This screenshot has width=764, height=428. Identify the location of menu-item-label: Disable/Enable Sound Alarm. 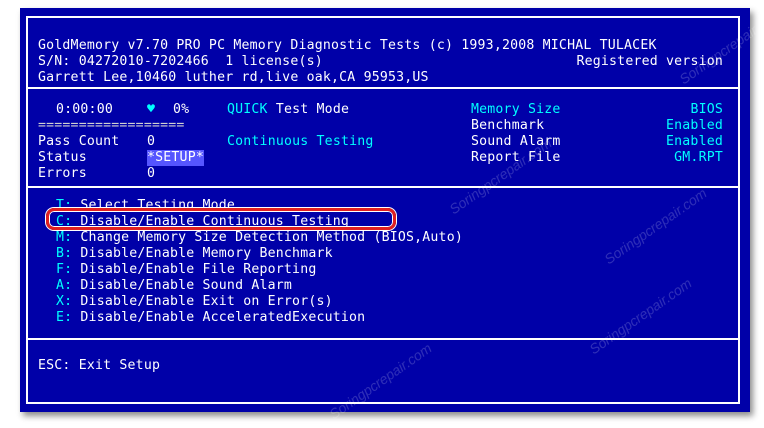
(186, 285).